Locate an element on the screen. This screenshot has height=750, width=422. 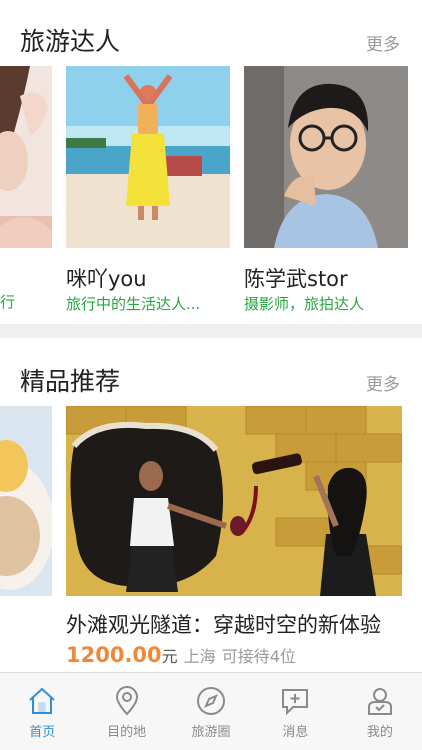
tab-messages: 消息 is located at coordinates (295, 711).